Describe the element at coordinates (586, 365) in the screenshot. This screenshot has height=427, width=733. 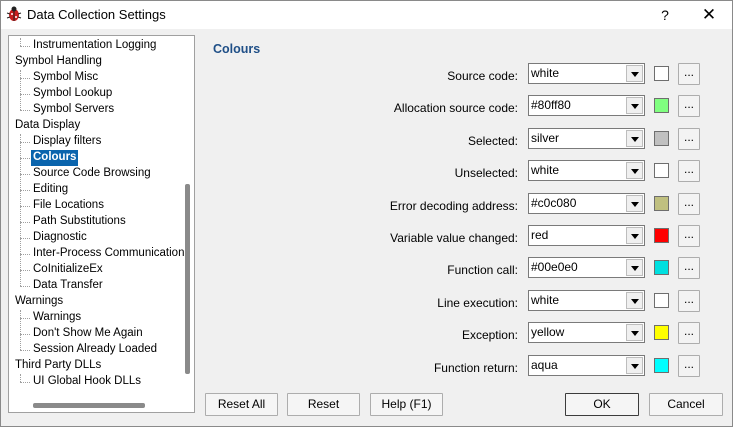
I see `colour-select: aqua` at that location.